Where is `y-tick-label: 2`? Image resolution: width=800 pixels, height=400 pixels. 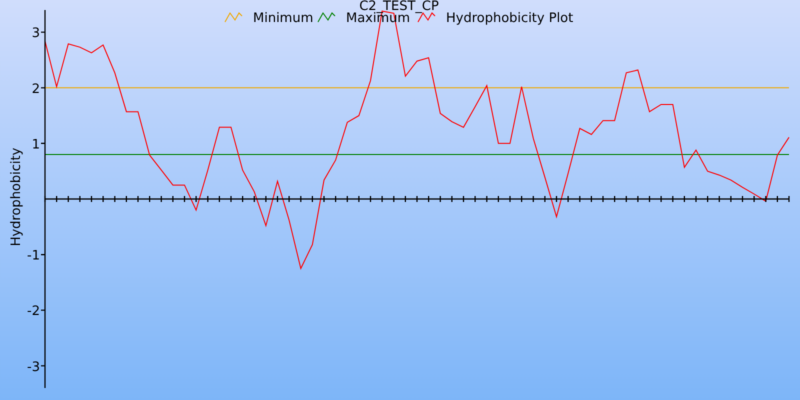 y-tick-label: 2 is located at coordinates (36, 89).